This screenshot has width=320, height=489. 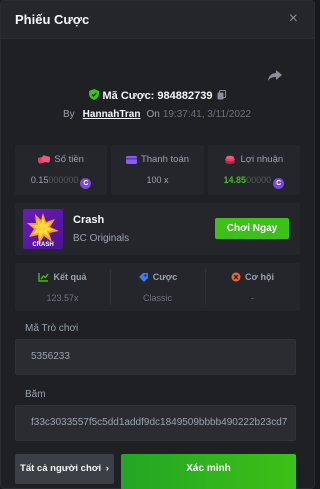 I want to click on game-id-label: Mã Trò chơi, so click(x=52, y=328).